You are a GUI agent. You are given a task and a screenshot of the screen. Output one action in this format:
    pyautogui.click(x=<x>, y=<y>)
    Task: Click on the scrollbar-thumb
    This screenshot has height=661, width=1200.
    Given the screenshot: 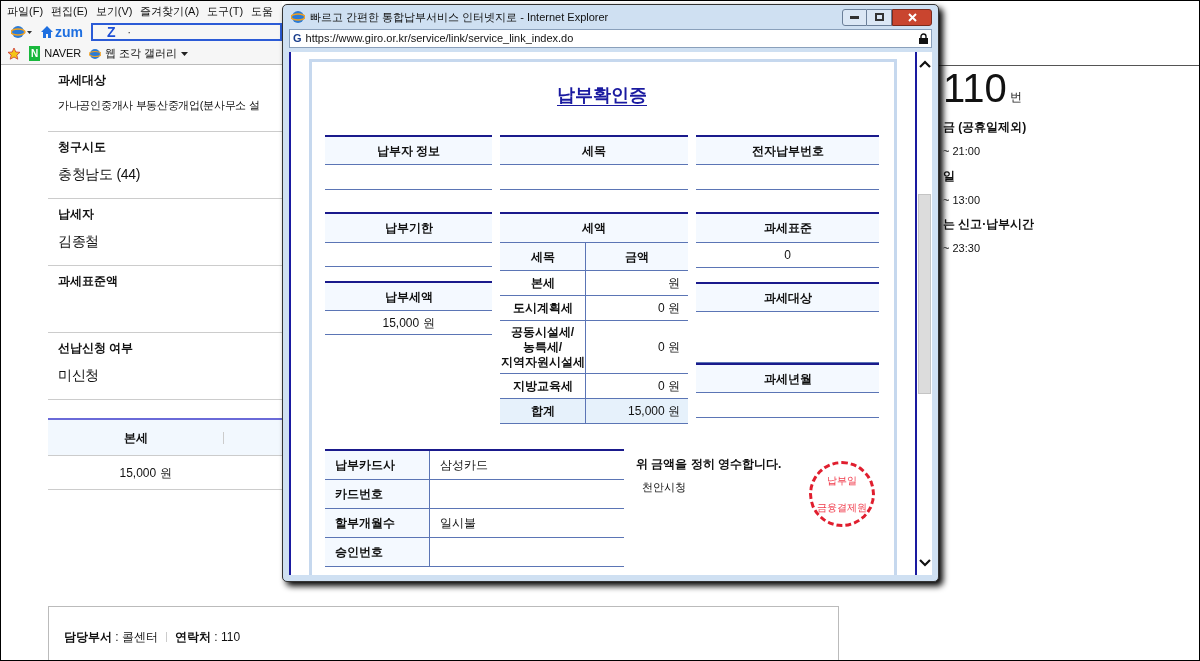 What is the action you would take?
    pyautogui.click(x=924, y=293)
    